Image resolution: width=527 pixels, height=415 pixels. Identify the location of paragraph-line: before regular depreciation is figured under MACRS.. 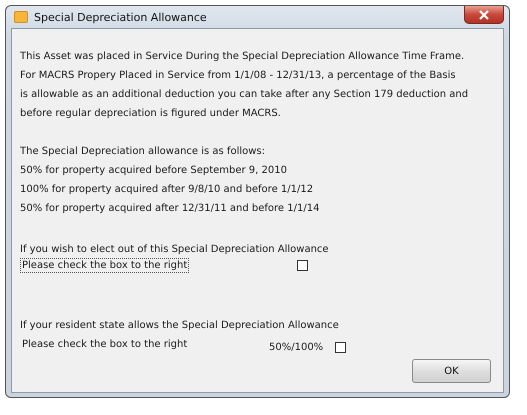
(151, 114).